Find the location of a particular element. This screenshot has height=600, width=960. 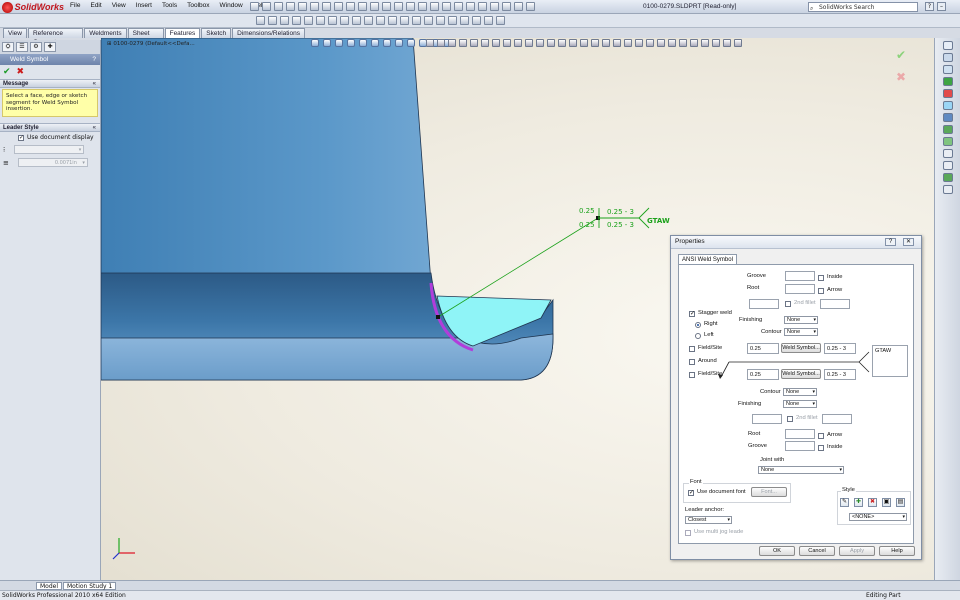

solidworks-logo: SolidWorks is located at coordinates (33, 7).